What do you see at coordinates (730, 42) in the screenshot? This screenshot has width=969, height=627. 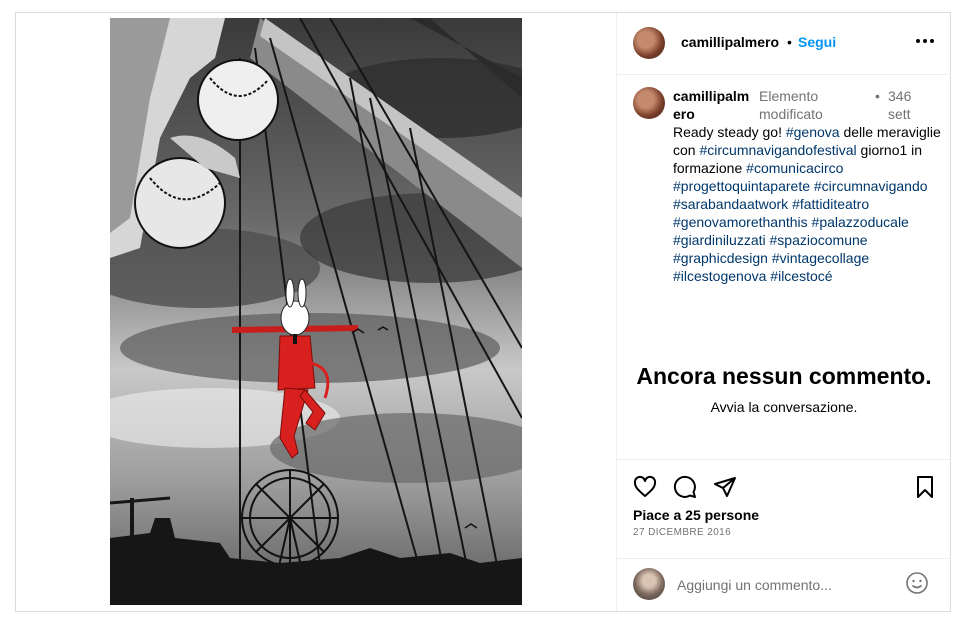 I see `author-username: camillipalmero` at bounding box center [730, 42].